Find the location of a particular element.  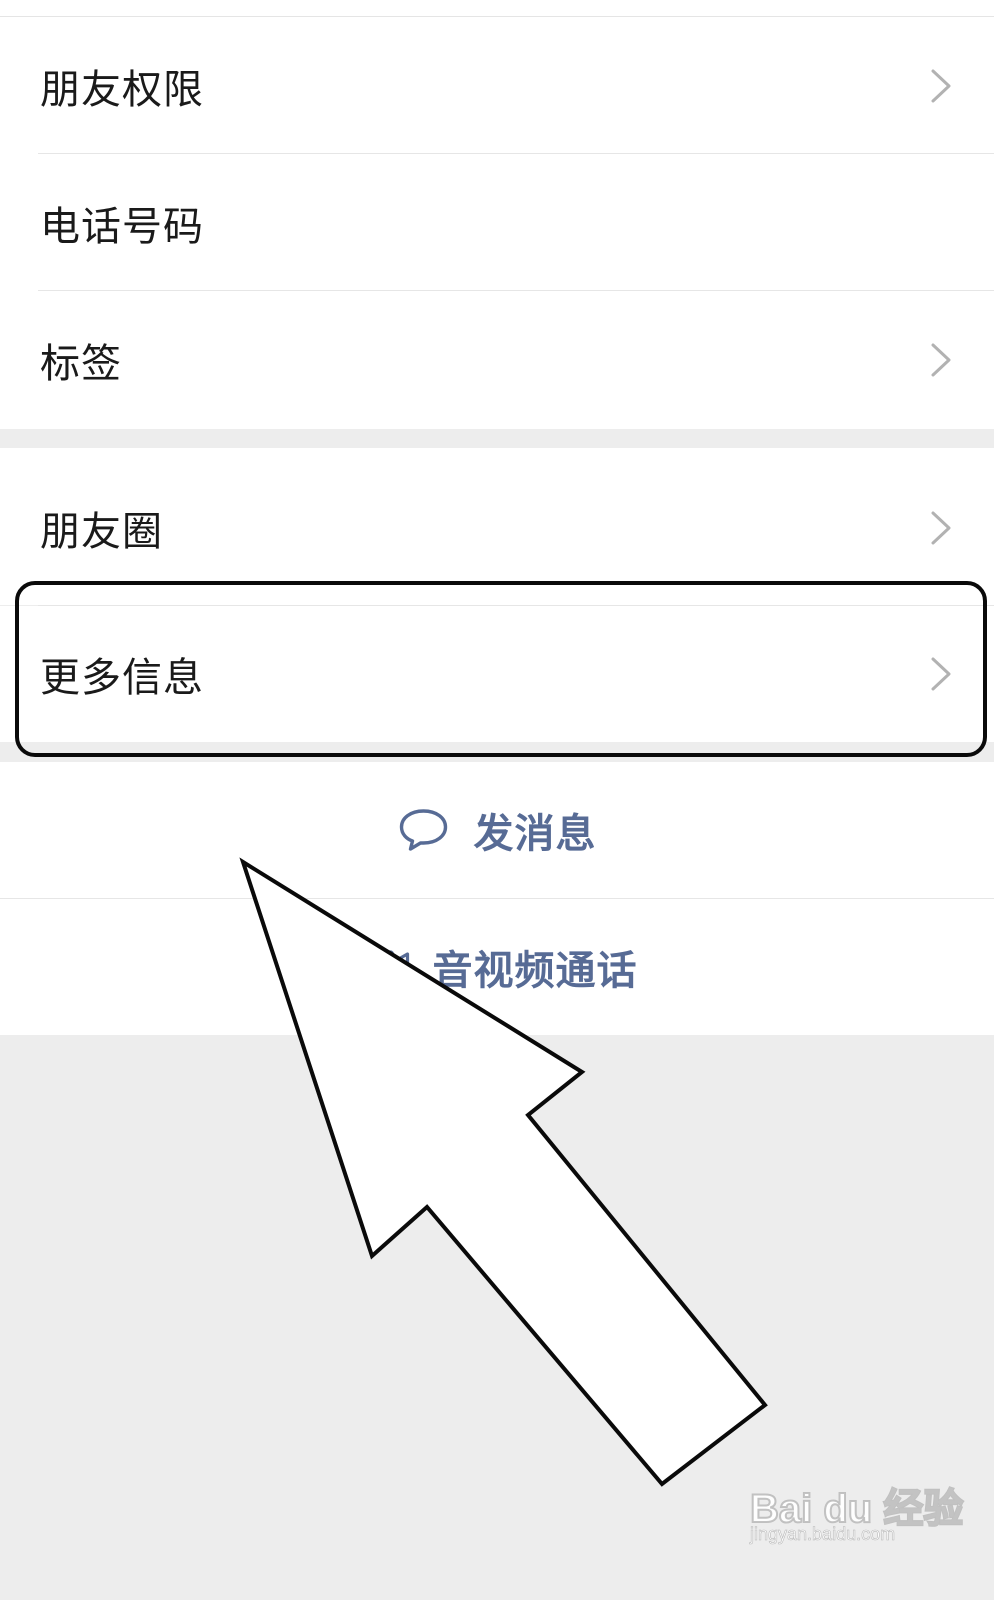

av-call-content: 音视频通话 is located at coordinates (497, 967).